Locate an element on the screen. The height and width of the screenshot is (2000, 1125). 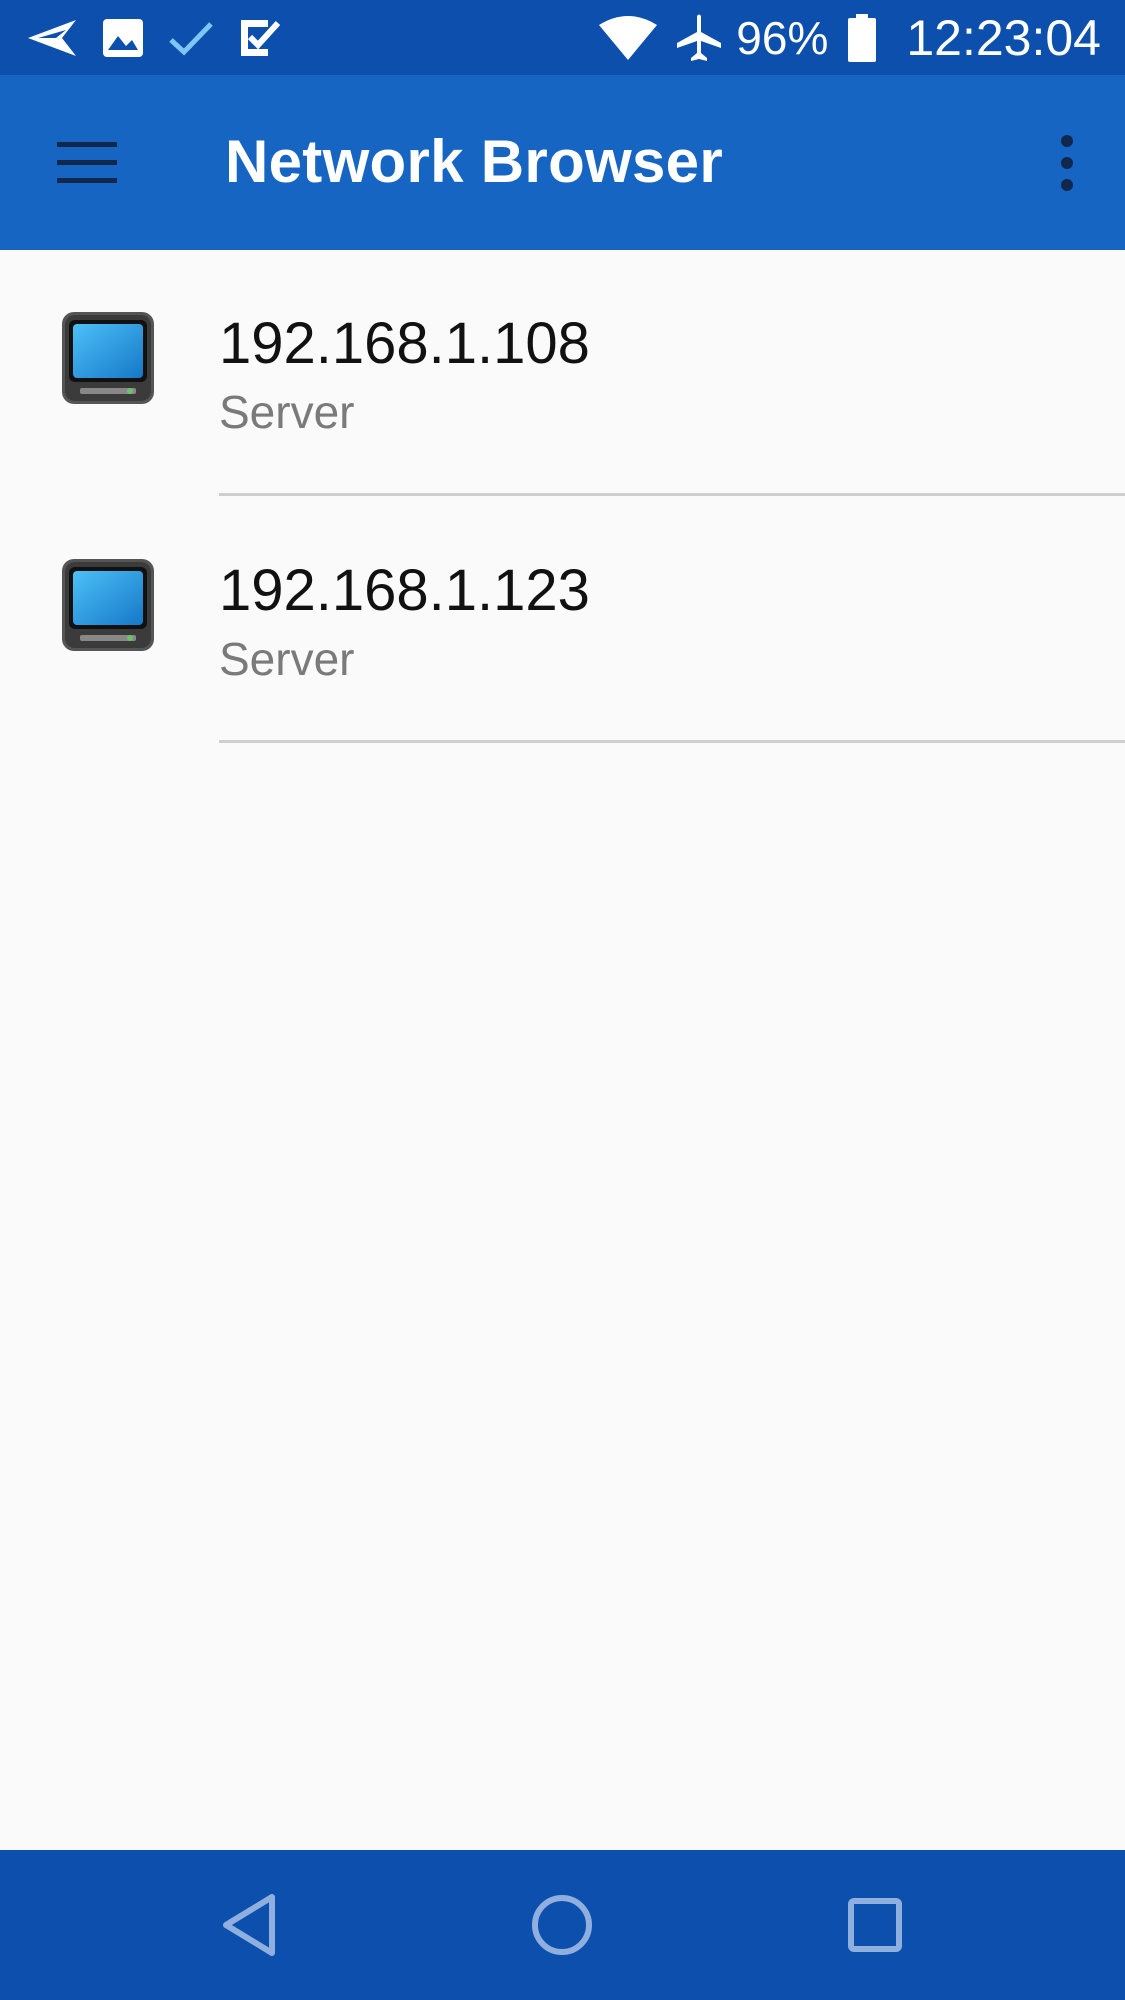
wifi-icon is located at coordinates (628, 38).